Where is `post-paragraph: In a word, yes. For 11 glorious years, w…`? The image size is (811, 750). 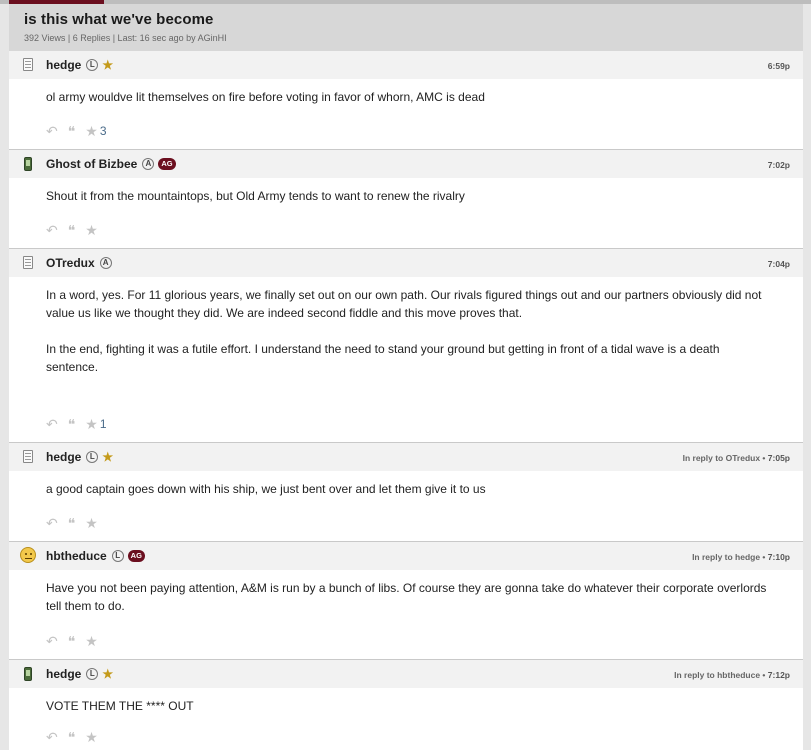
post-paragraph: In a word, yes. For 11 glorious years, w… is located at coordinates (404, 304).